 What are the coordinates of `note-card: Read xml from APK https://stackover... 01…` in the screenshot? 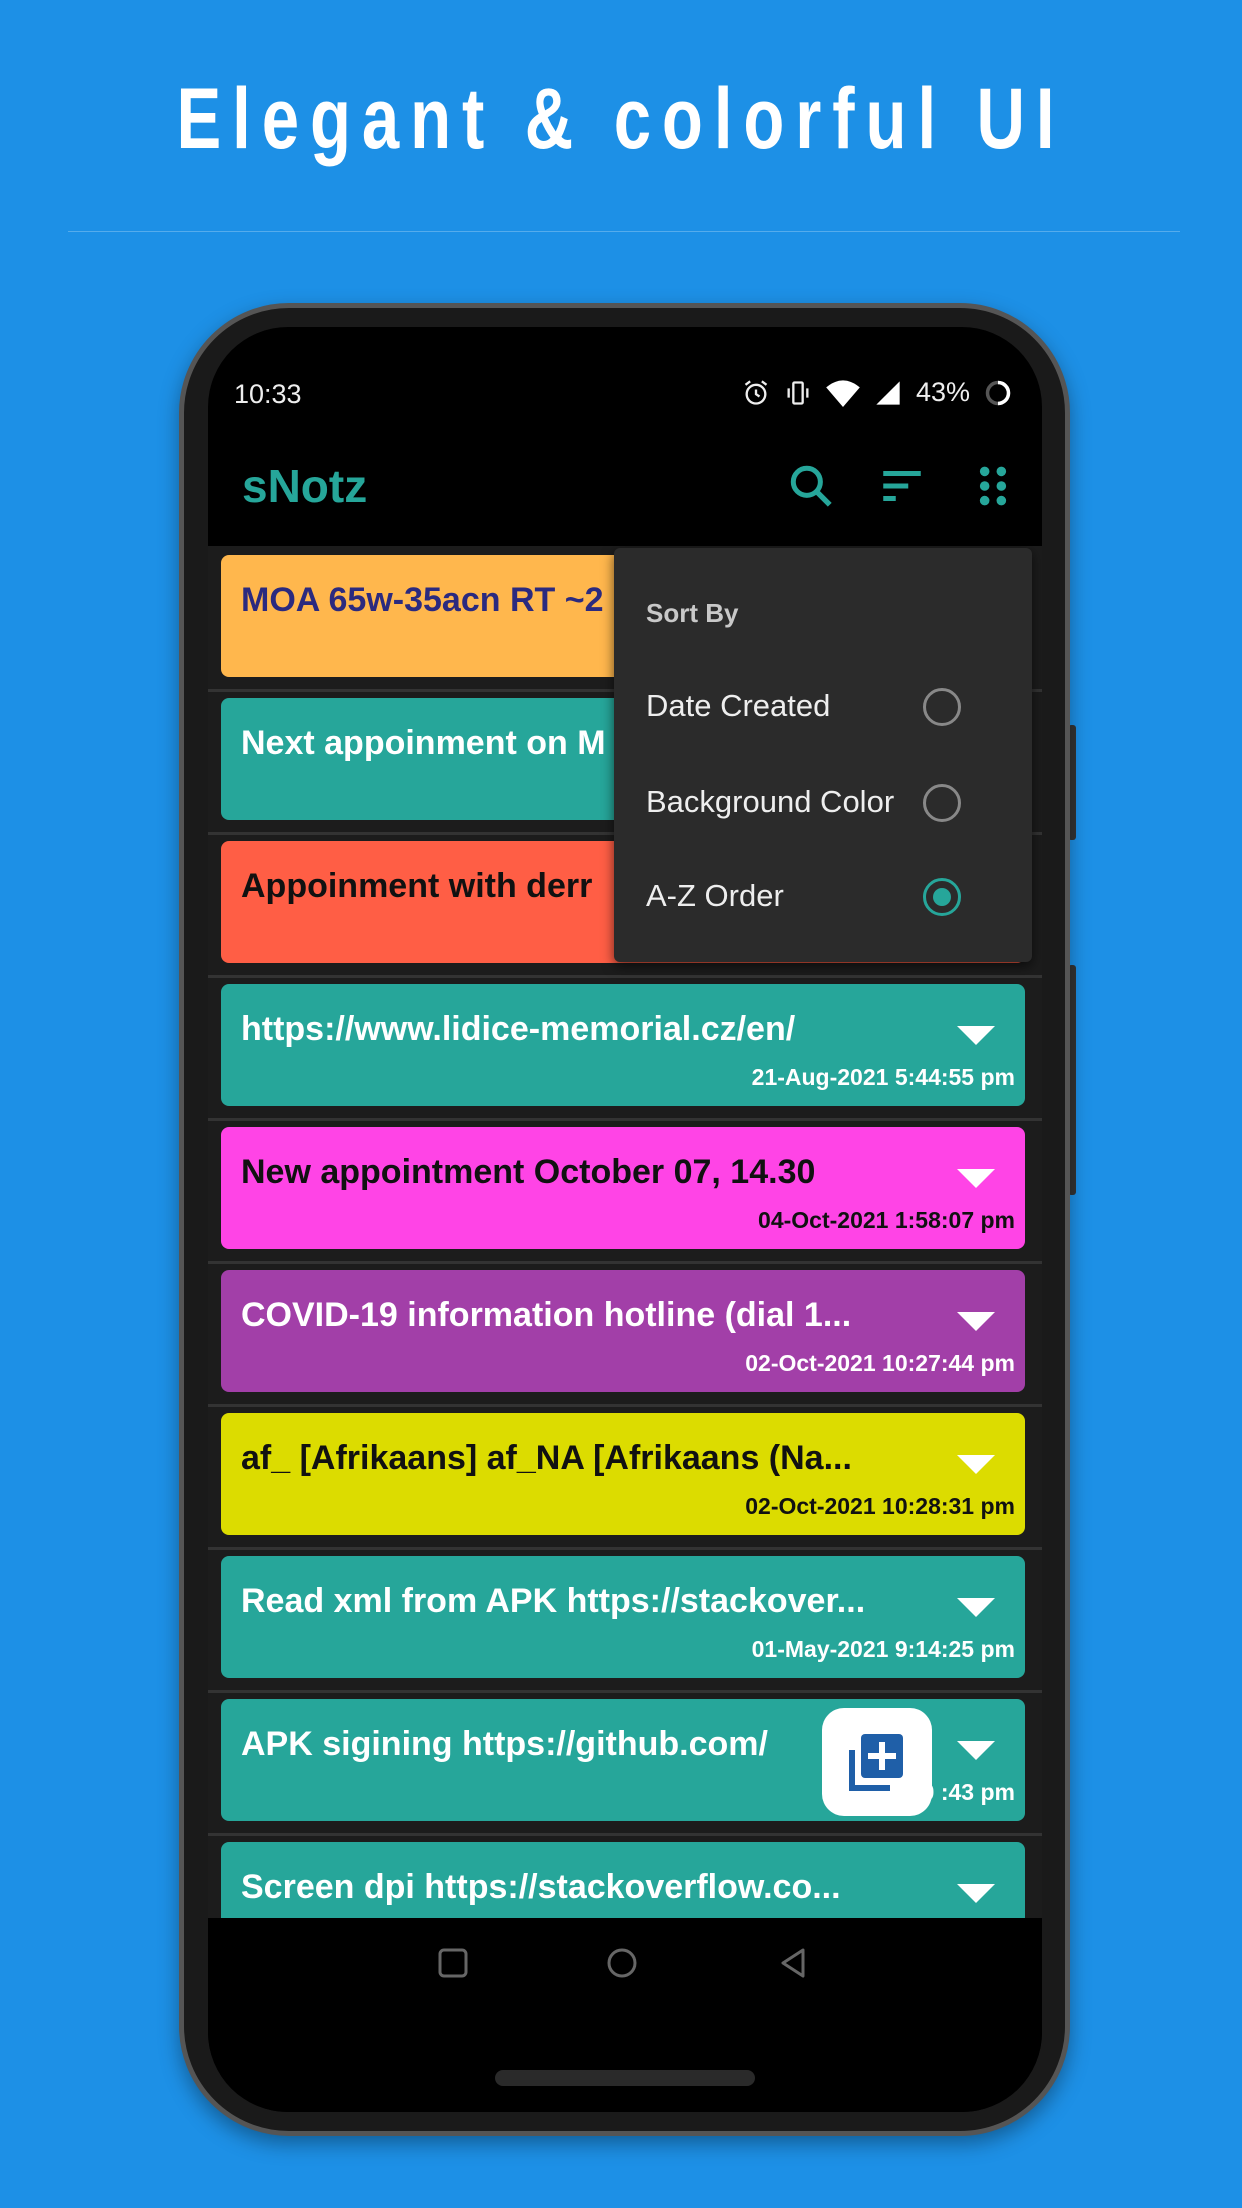 It's located at (623, 1617).